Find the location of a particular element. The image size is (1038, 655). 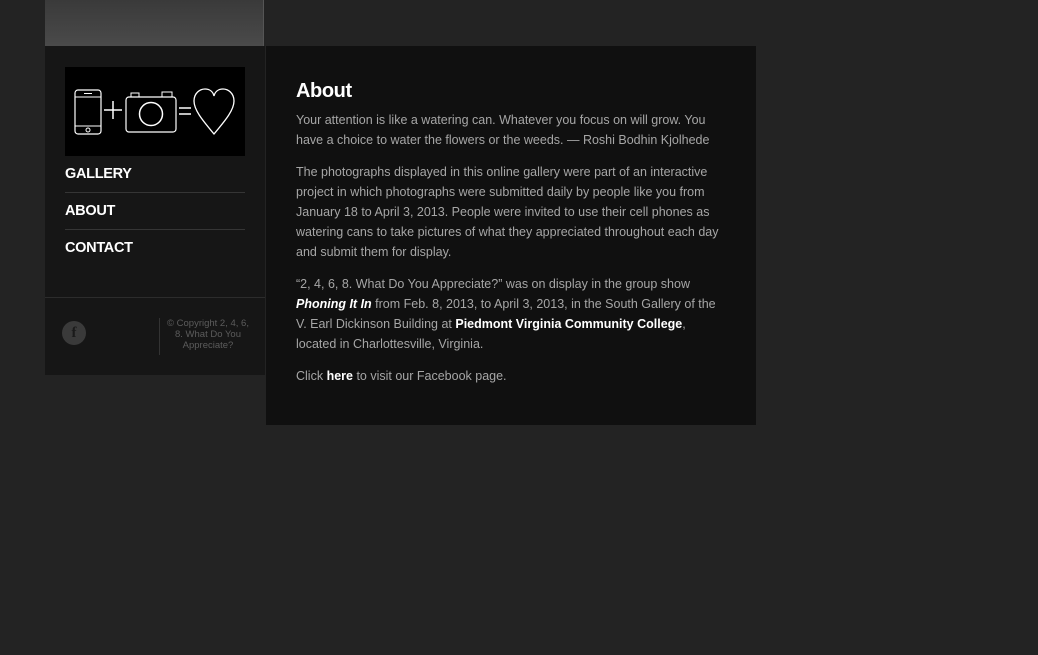

nav-item-about: ABOUT is located at coordinates (155, 211).